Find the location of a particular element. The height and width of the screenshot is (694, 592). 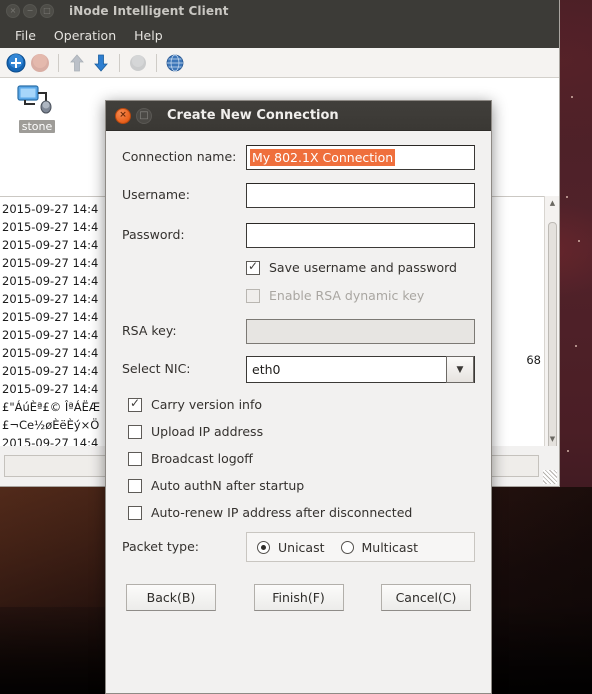

log-truncated-text: 68 is located at coordinates (533, 360).